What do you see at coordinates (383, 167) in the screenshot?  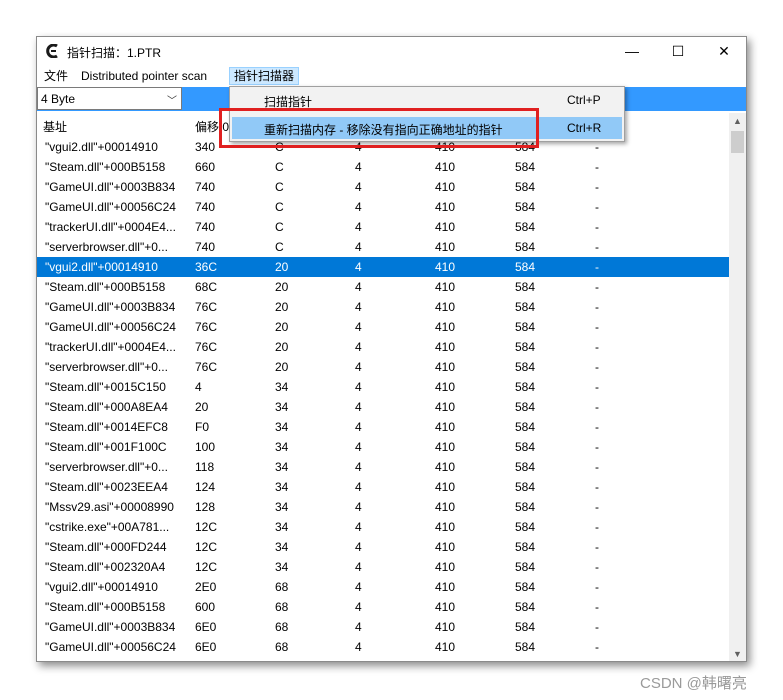 I see `table-row: "Steam.dll"+000B5158 660 C 4 410 584 -` at bounding box center [383, 167].